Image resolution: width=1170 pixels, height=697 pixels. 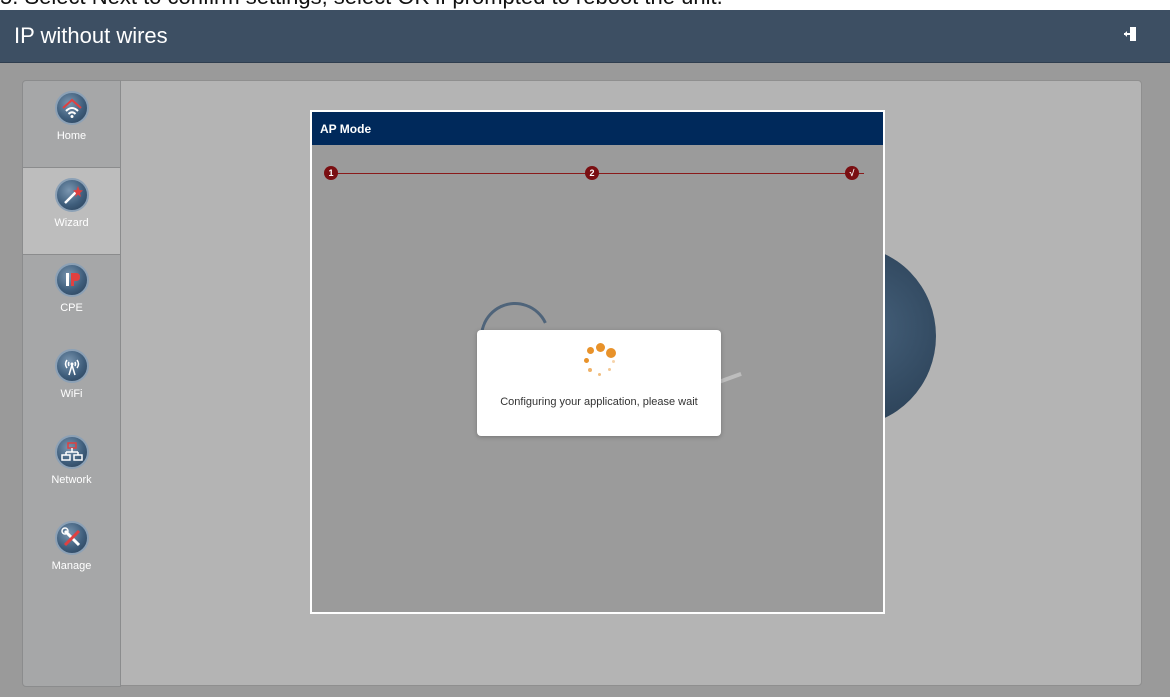 I want to click on ip-cpe-icon, so click(x=71, y=280).